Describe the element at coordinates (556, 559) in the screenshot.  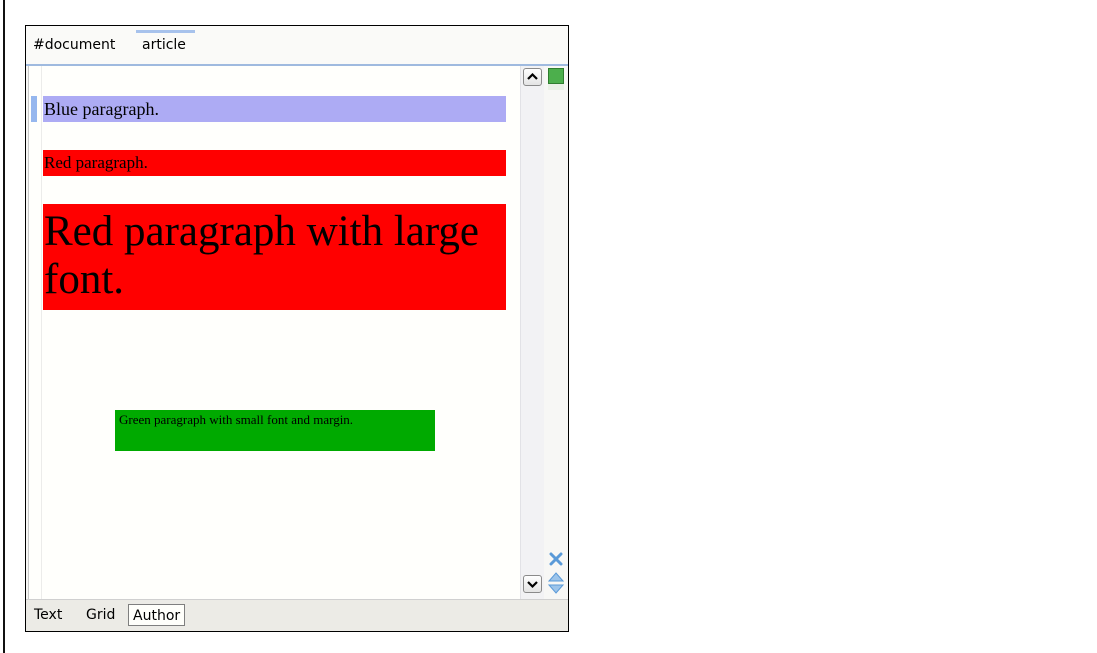
I see `close-icon` at that location.